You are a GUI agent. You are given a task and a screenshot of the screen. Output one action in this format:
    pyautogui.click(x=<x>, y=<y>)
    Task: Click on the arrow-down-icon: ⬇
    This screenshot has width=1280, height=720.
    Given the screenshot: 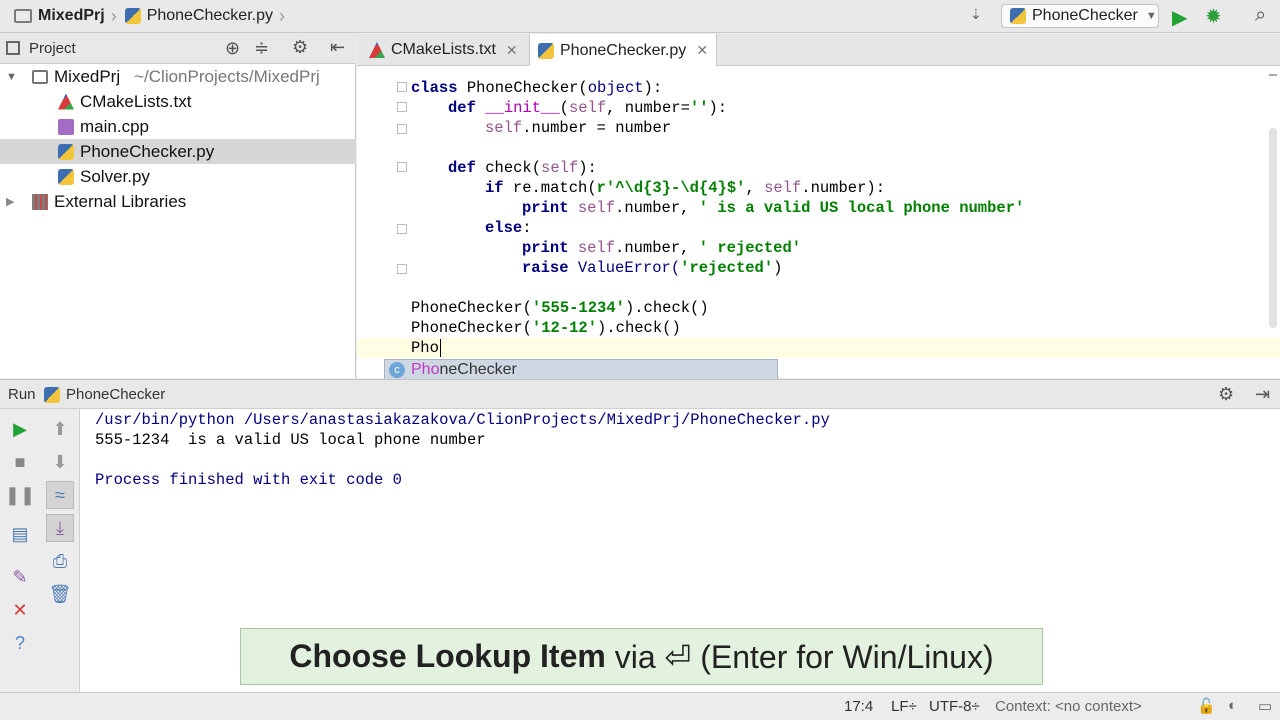 What is the action you would take?
    pyautogui.click(x=60, y=462)
    